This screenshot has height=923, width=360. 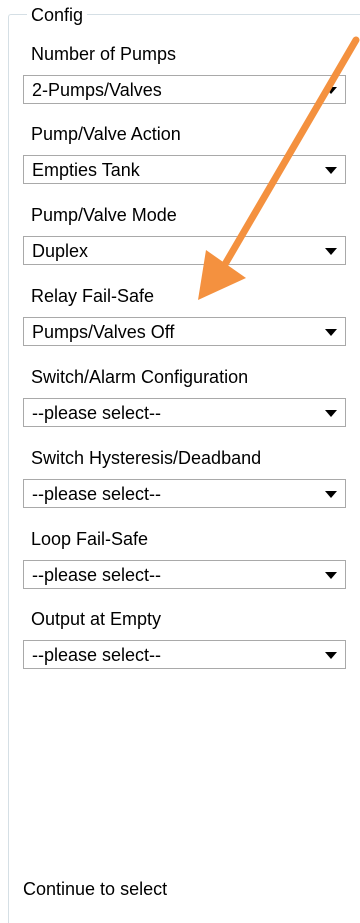 I want to click on number-of-pumps-select: 2-Pumps/Valves, so click(x=184, y=89).